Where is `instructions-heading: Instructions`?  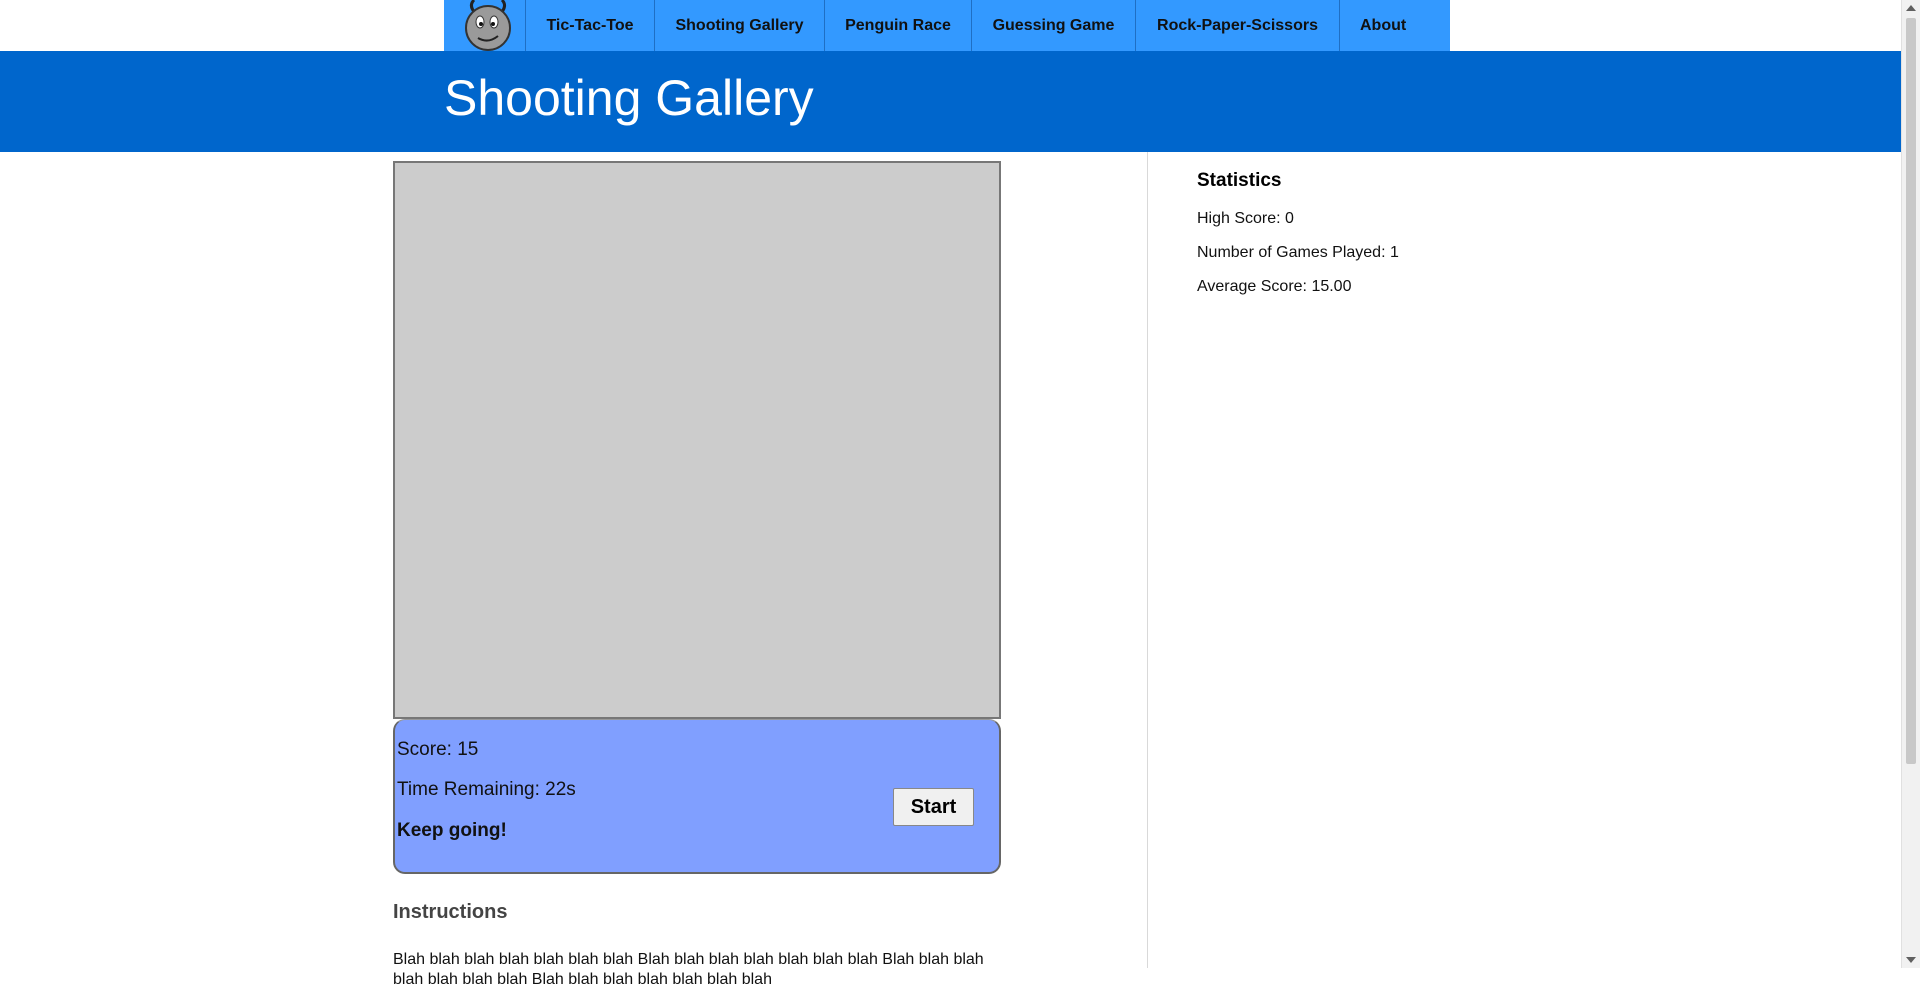
instructions-heading: Instructions is located at coordinates (450, 912).